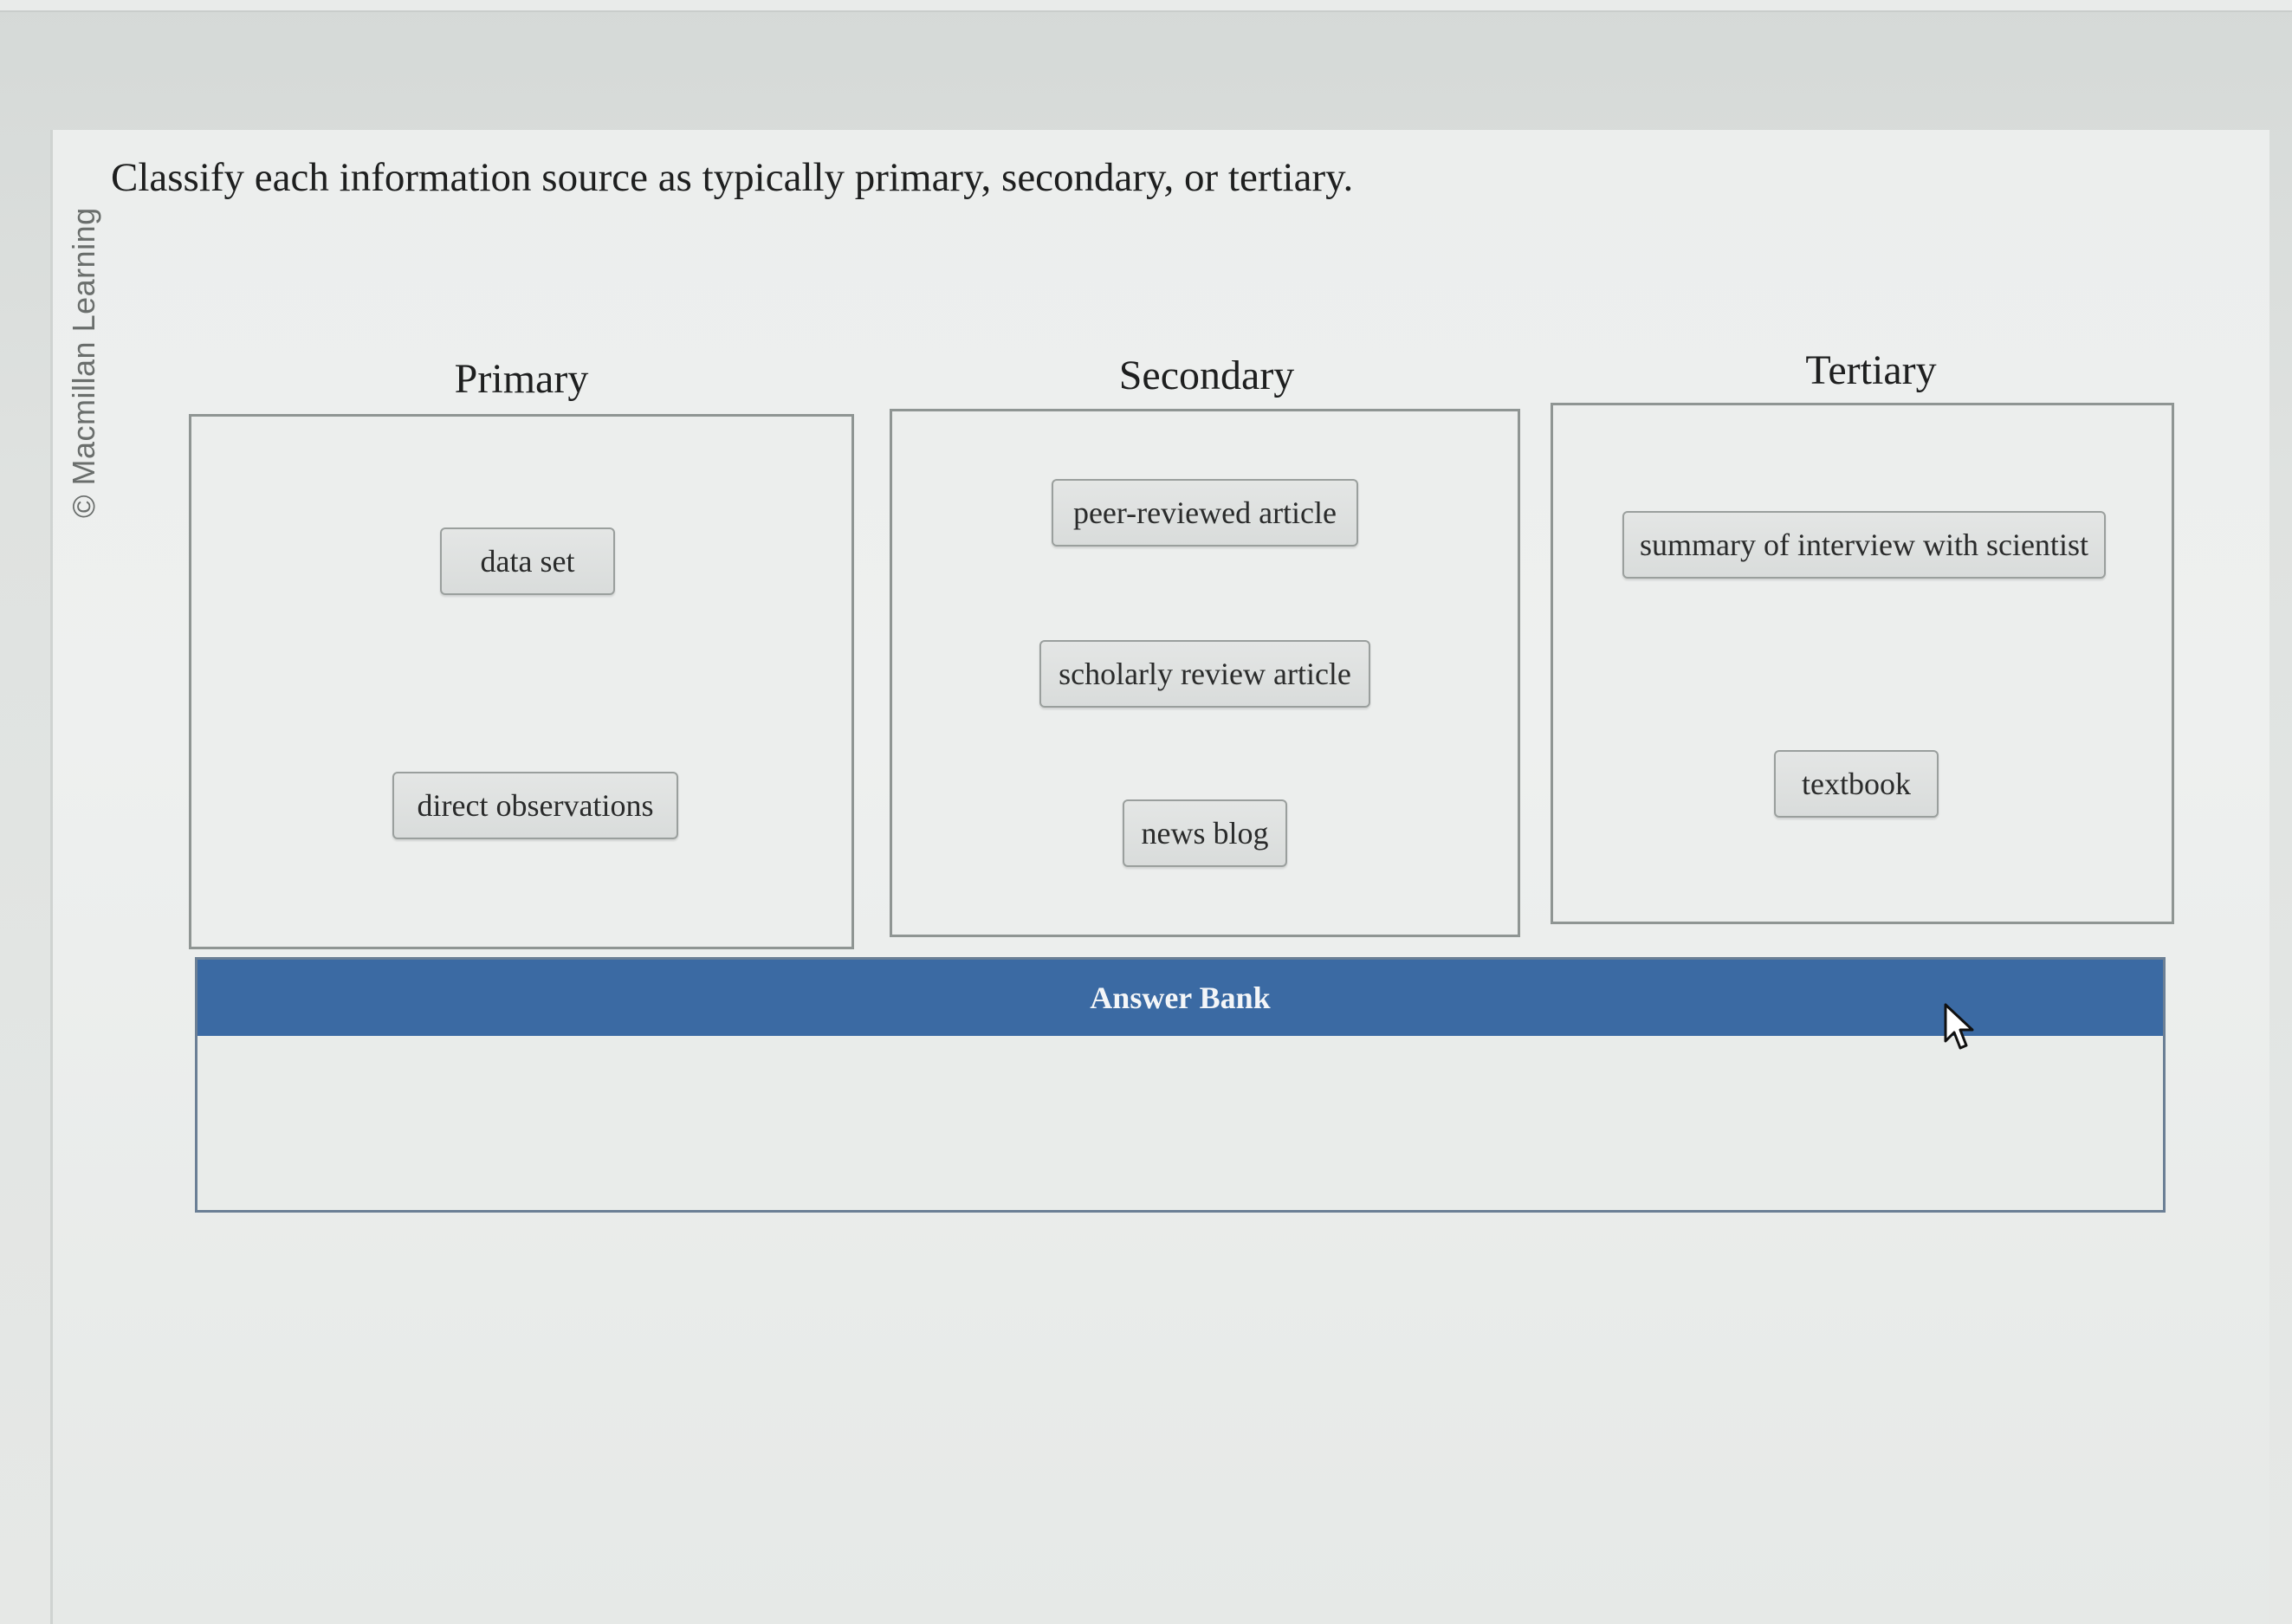 This screenshot has width=2292, height=1624. I want to click on answer-bank: Answer Bank, so click(1180, 1085).